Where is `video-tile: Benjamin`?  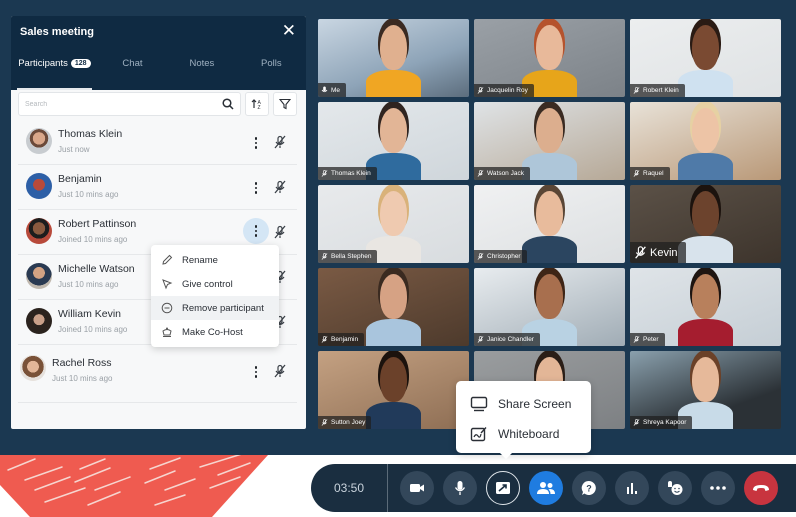 video-tile: Benjamin is located at coordinates (393, 307).